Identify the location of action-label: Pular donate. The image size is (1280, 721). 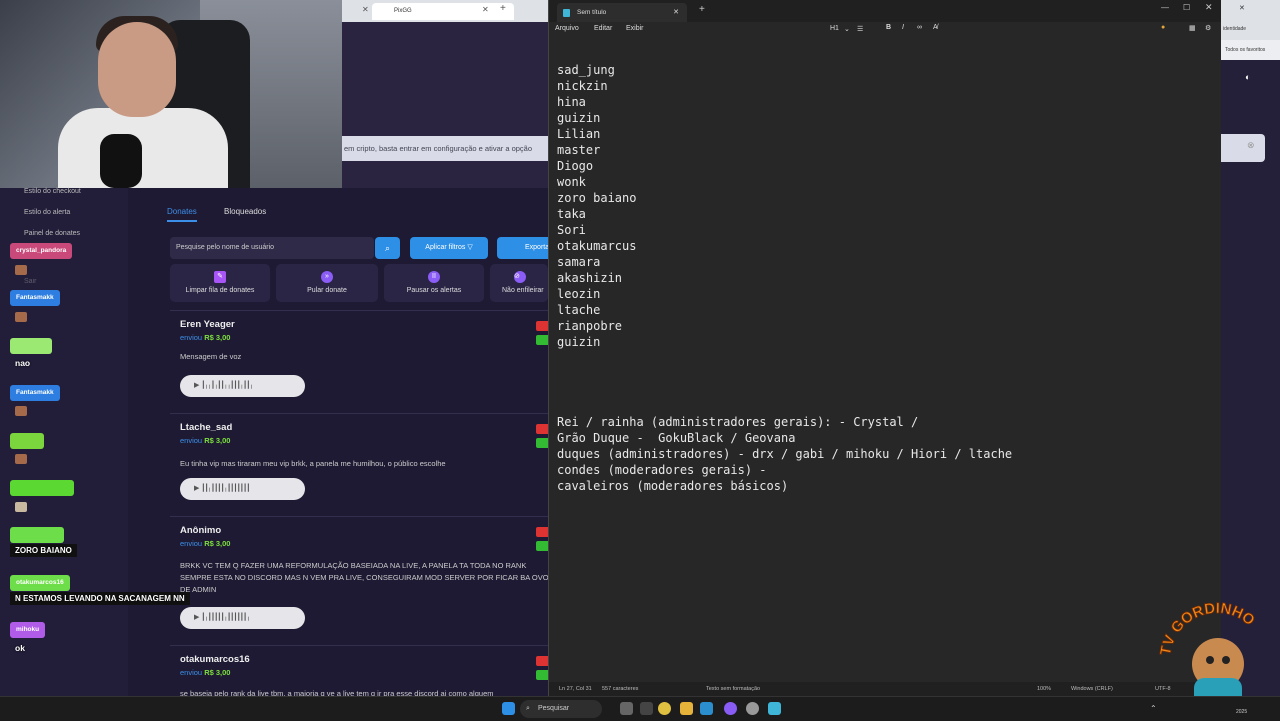
(327, 290).